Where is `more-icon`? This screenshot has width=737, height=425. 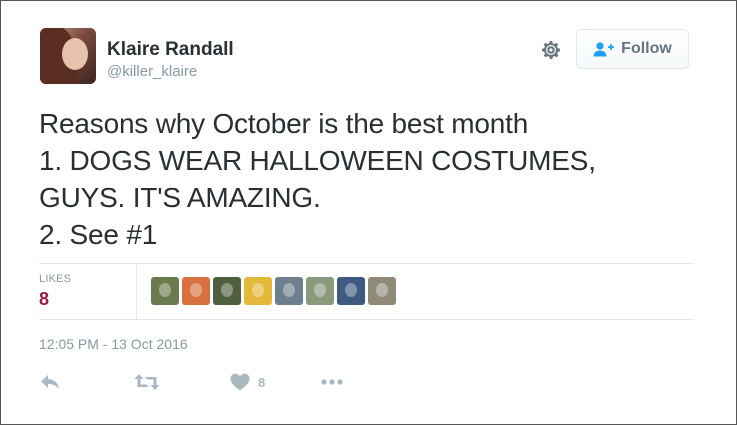
more-icon is located at coordinates (332, 382).